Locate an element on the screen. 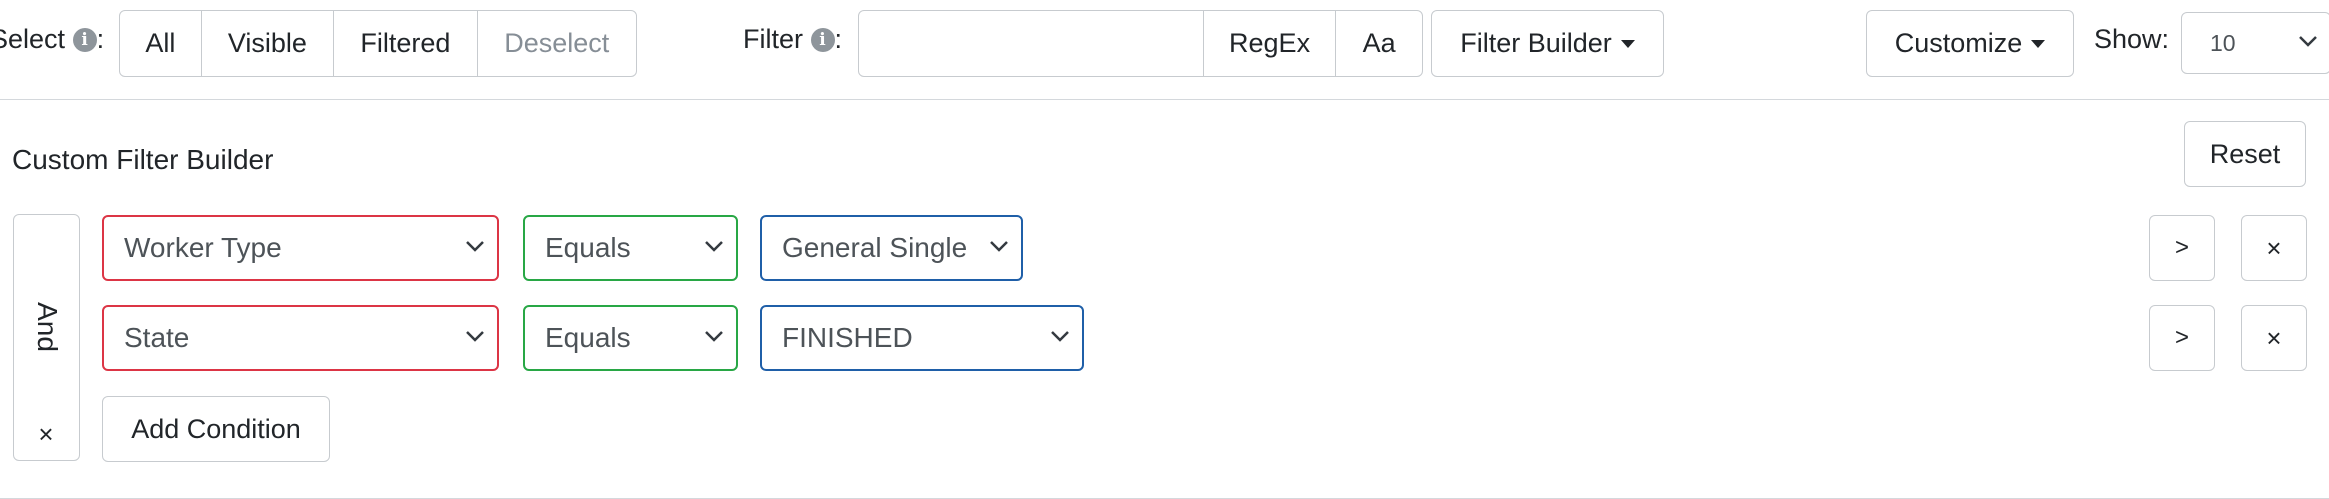 The image size is (2329, 499). filter-builder-button: Filter Builder is located at coordinates (1547, 43).